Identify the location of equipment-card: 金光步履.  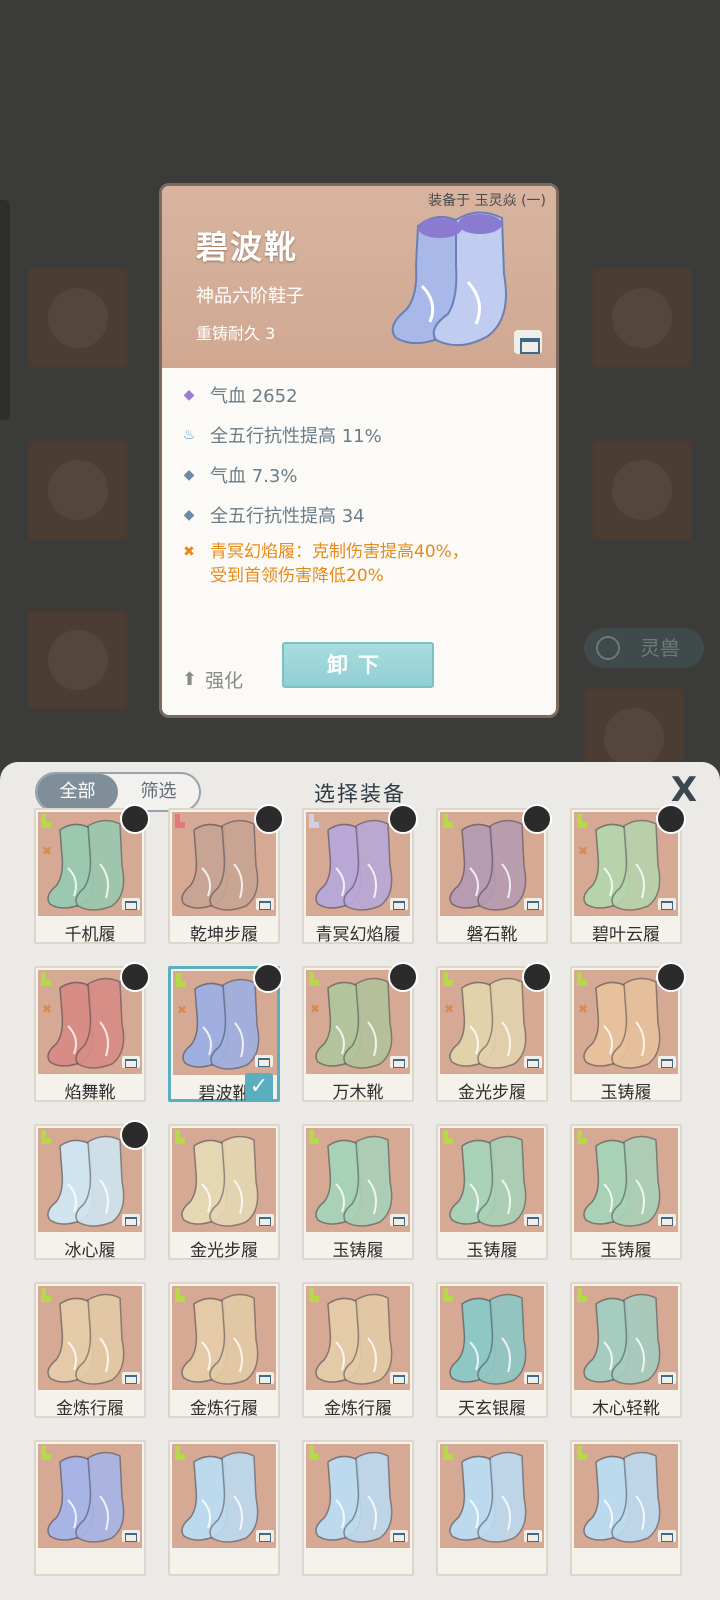
(224, 1192).